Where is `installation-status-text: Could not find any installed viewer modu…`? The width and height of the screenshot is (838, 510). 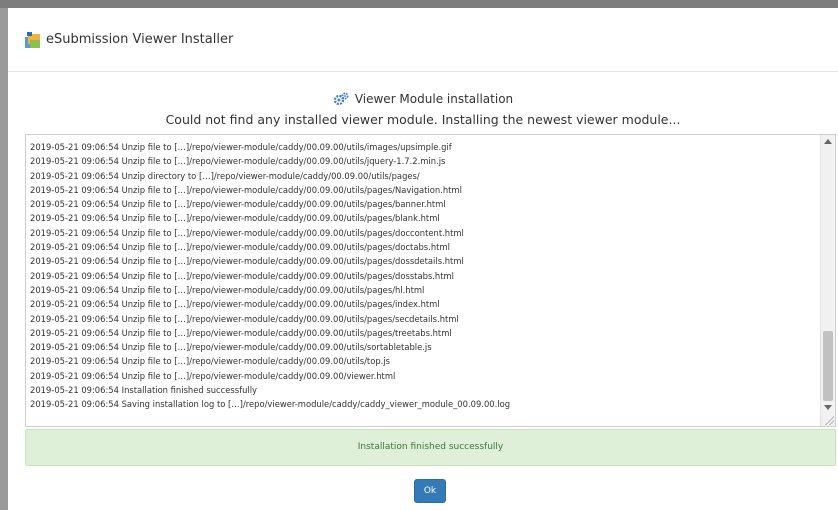
installation-status-text: Could not find any installed viewer modu… is located at coordinates (423, 119).